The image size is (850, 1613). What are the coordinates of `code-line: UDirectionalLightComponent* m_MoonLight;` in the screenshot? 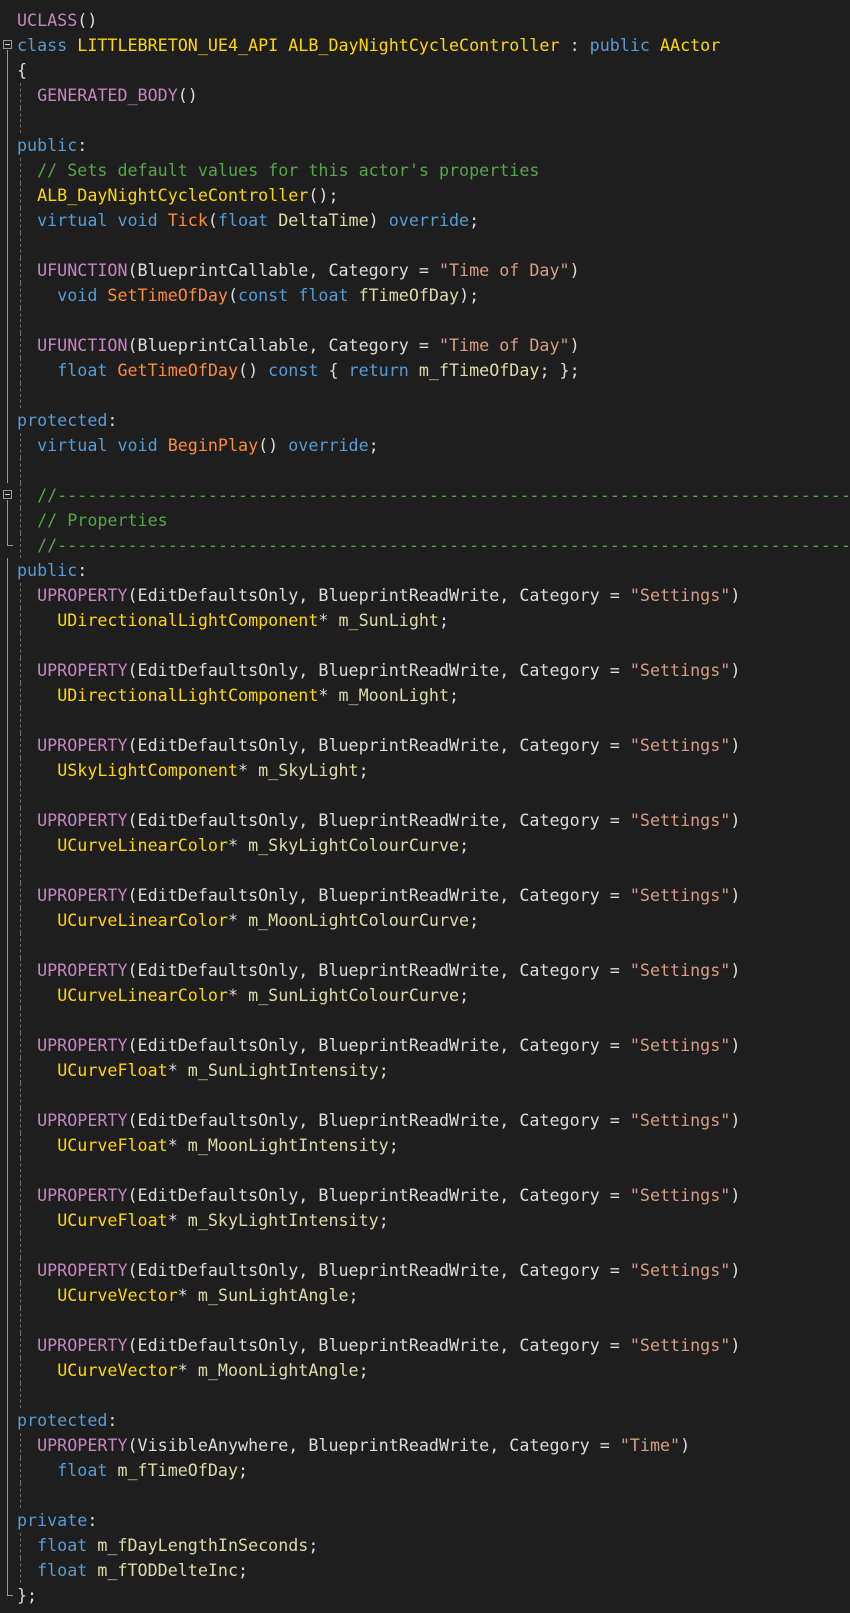 It's located at (425, 695).